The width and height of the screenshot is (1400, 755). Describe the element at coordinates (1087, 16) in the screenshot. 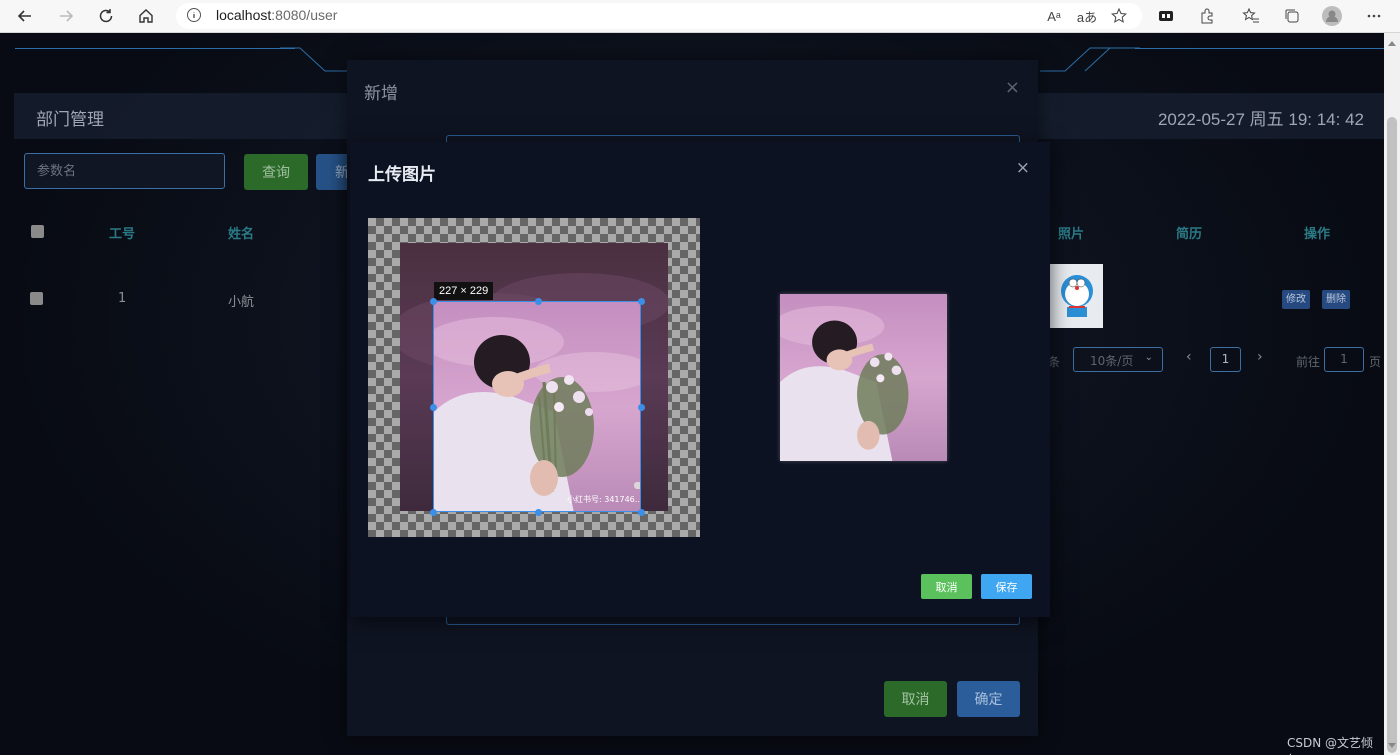

I see `translate-icon: aあ` at that location.